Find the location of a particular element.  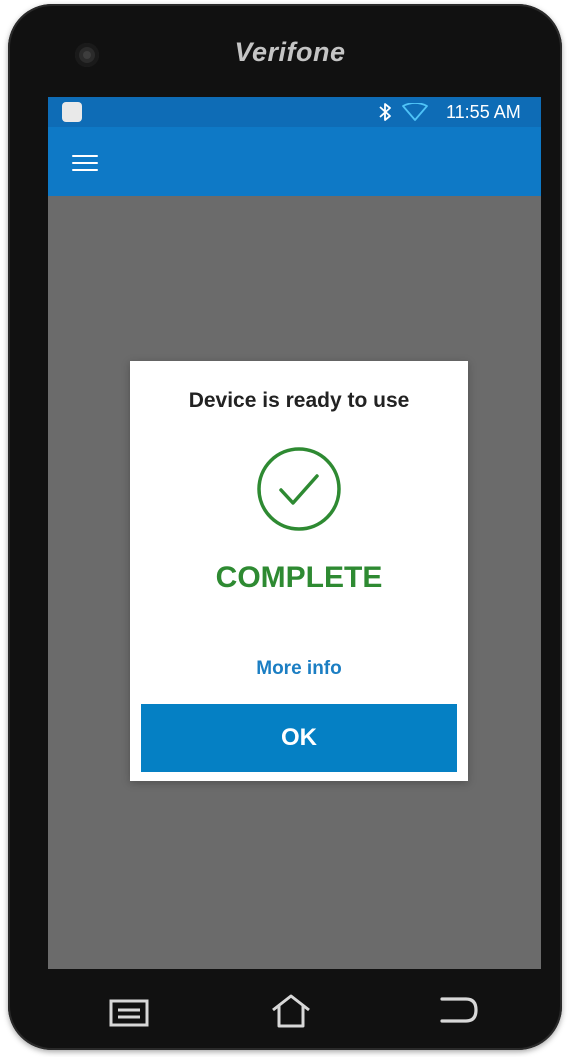

status-complete-text: COMPLETE is located at coordinates (299, 577).